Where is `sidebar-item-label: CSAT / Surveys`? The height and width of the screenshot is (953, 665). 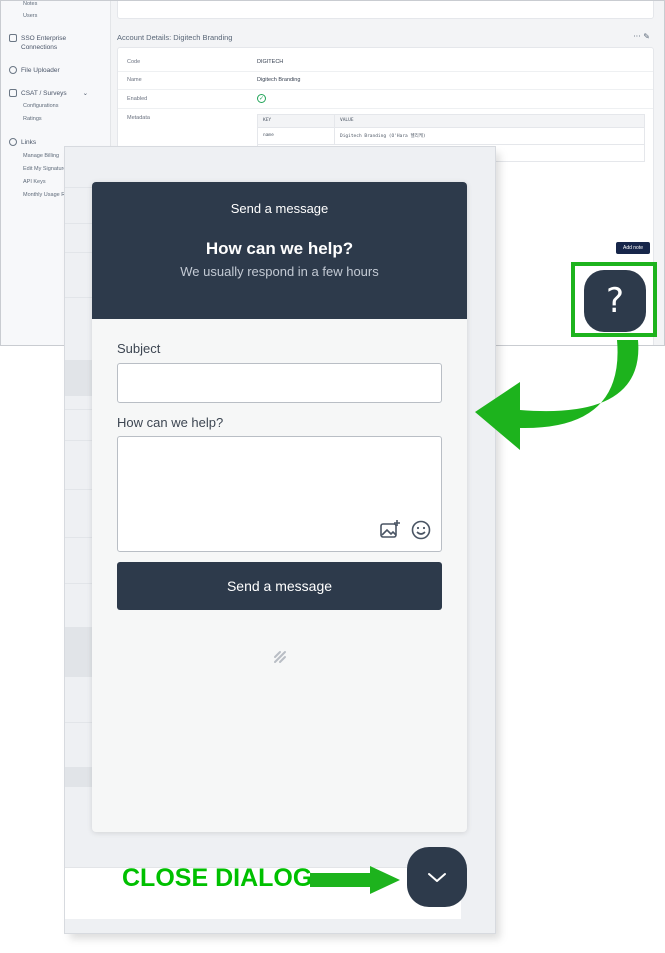 sidebar-item-label: CSAT / Surveys is located at coordinates (44, 93).